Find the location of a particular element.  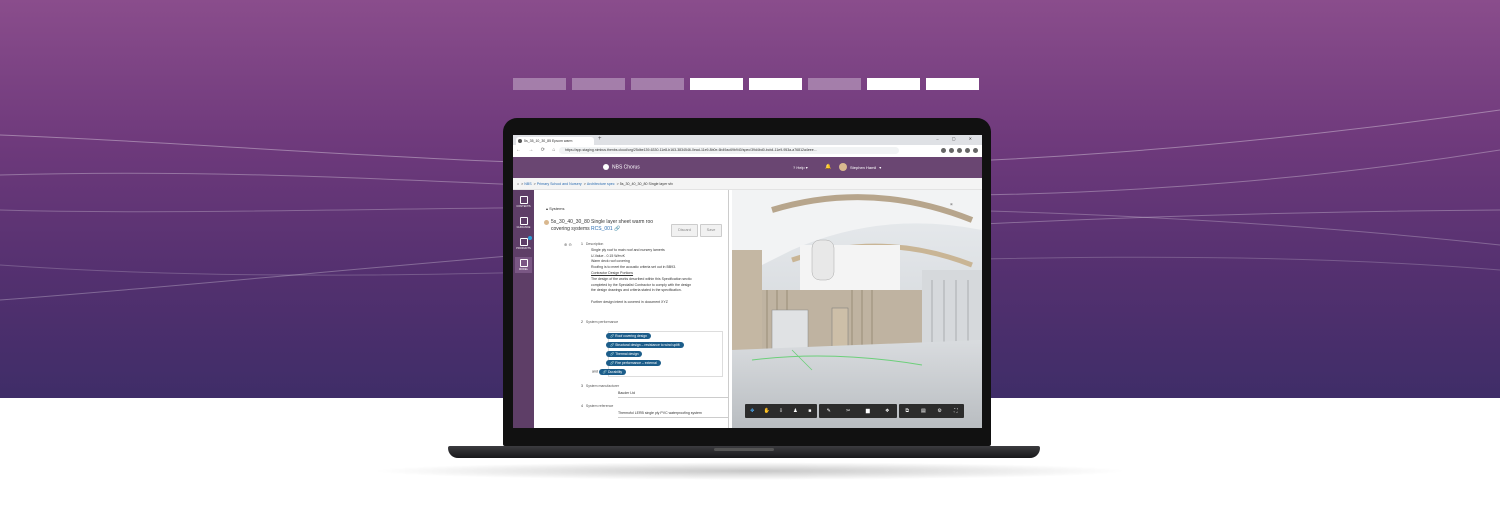

viewer-toolbar-settings: ⧉ ▤ ⚙ ⛶ is located at coordinates (931, 411).